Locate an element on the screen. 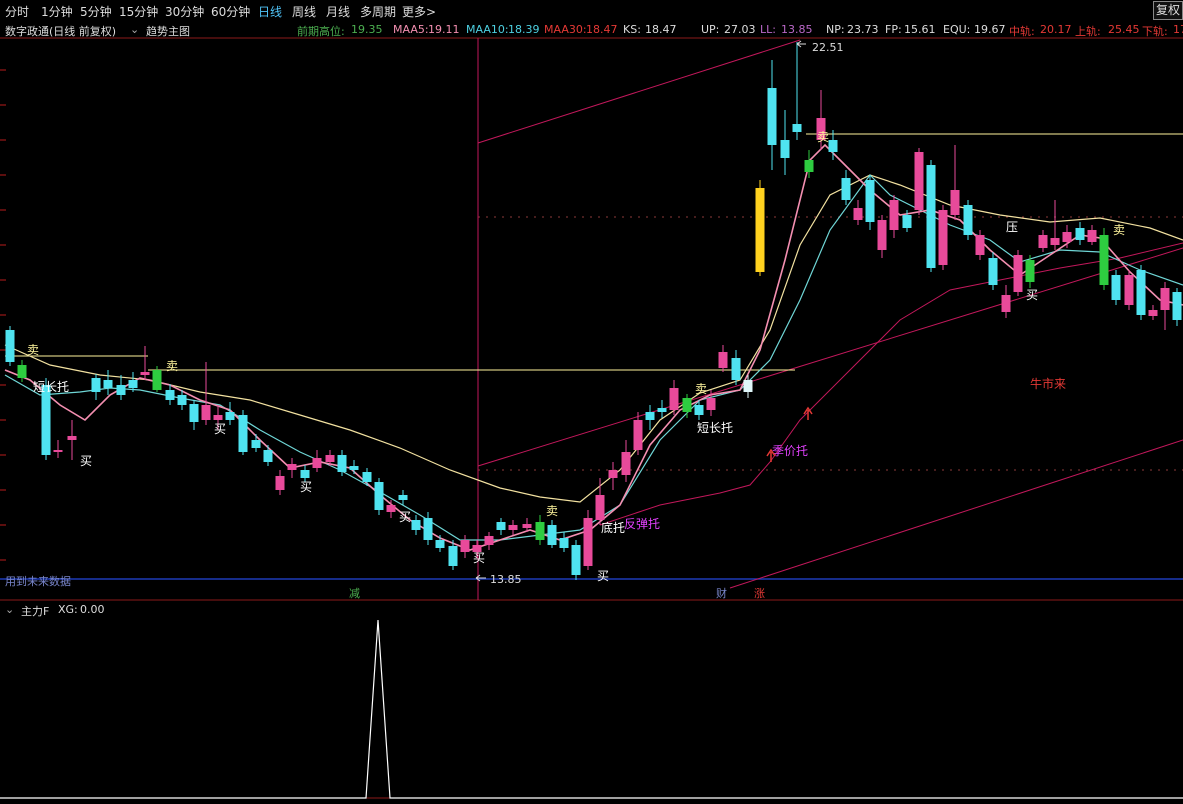 Image resolution: width=1183 pixels, height=804 pixels. sub-indicator-title: 主力F is located at coordinates (35, 611).